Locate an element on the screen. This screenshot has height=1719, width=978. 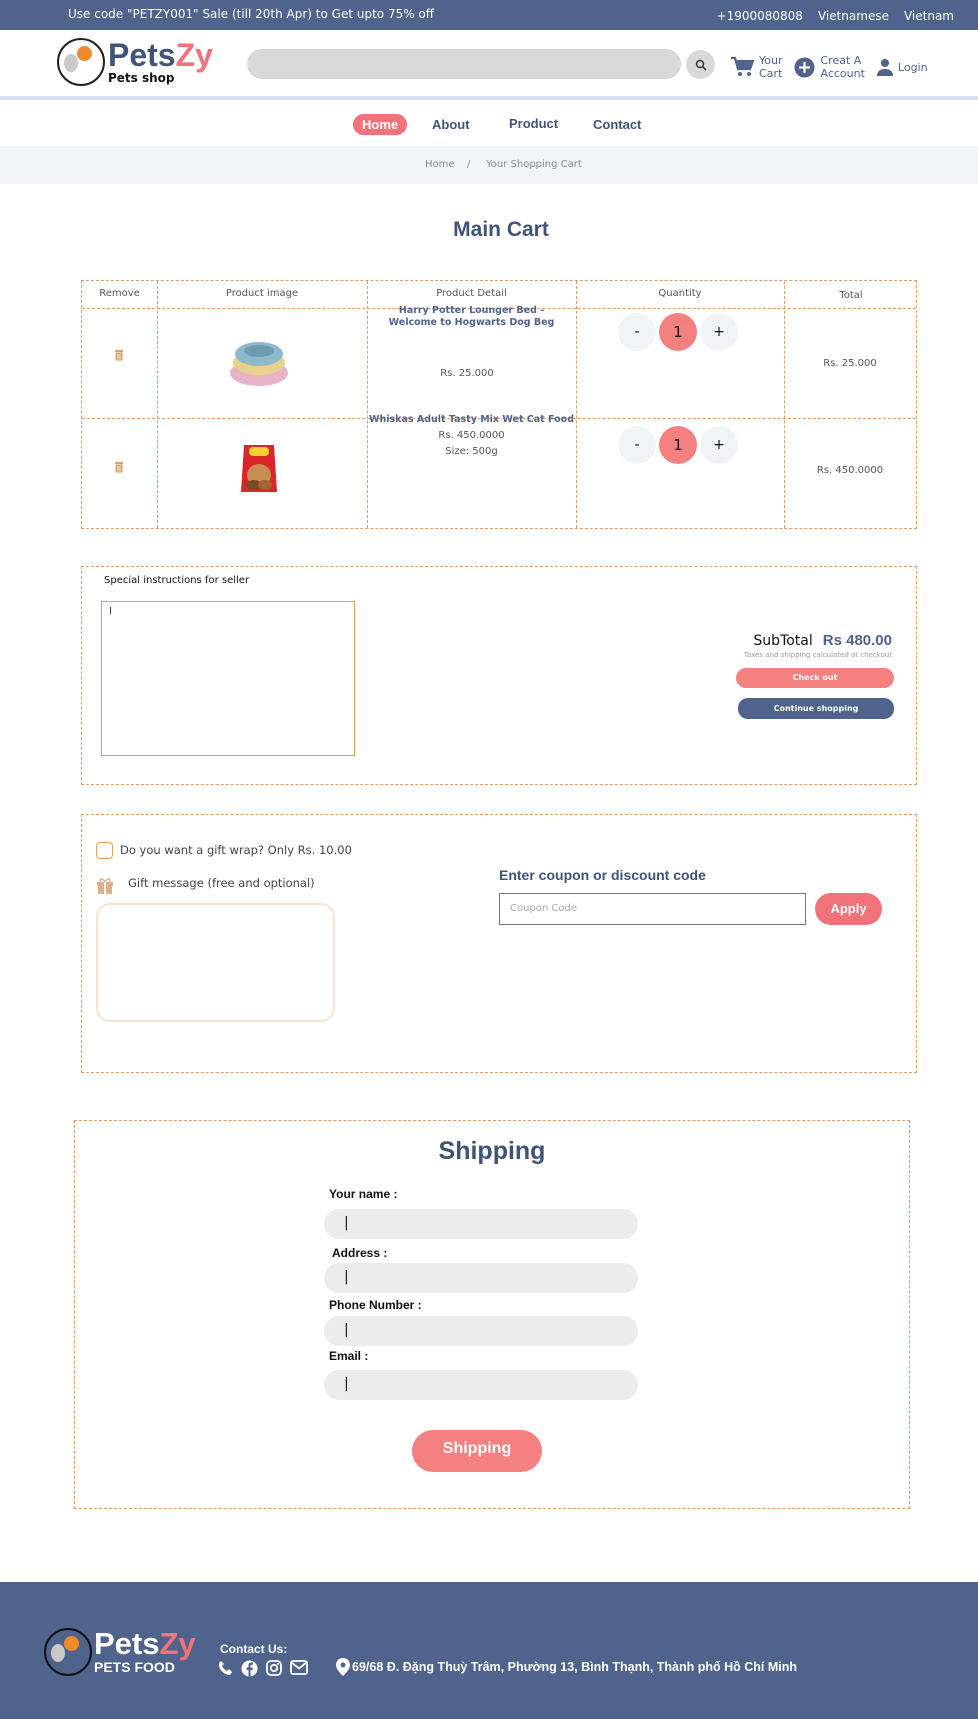
continue-shopping-button: Continue shopping is located at coordinates (816, 708).